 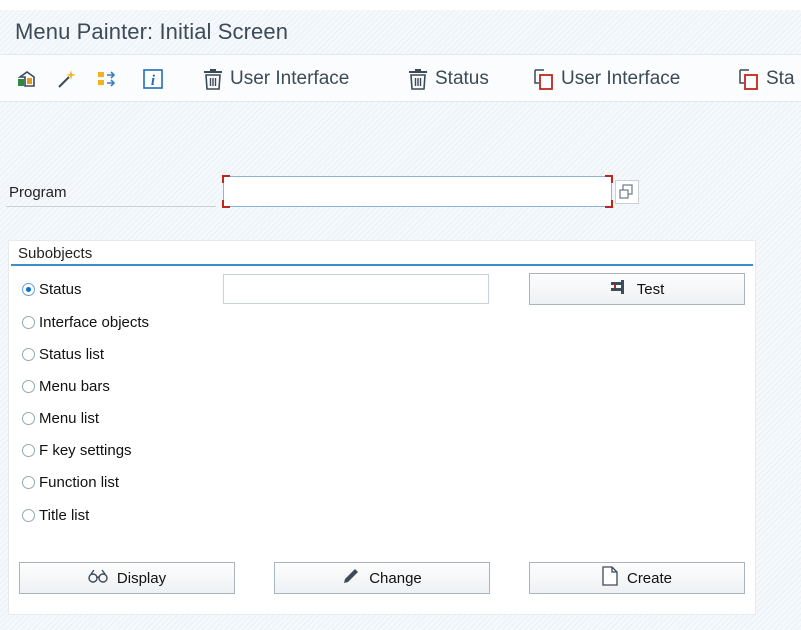 I want to click on radio-label: F key settings, so click(x=85, y=450).